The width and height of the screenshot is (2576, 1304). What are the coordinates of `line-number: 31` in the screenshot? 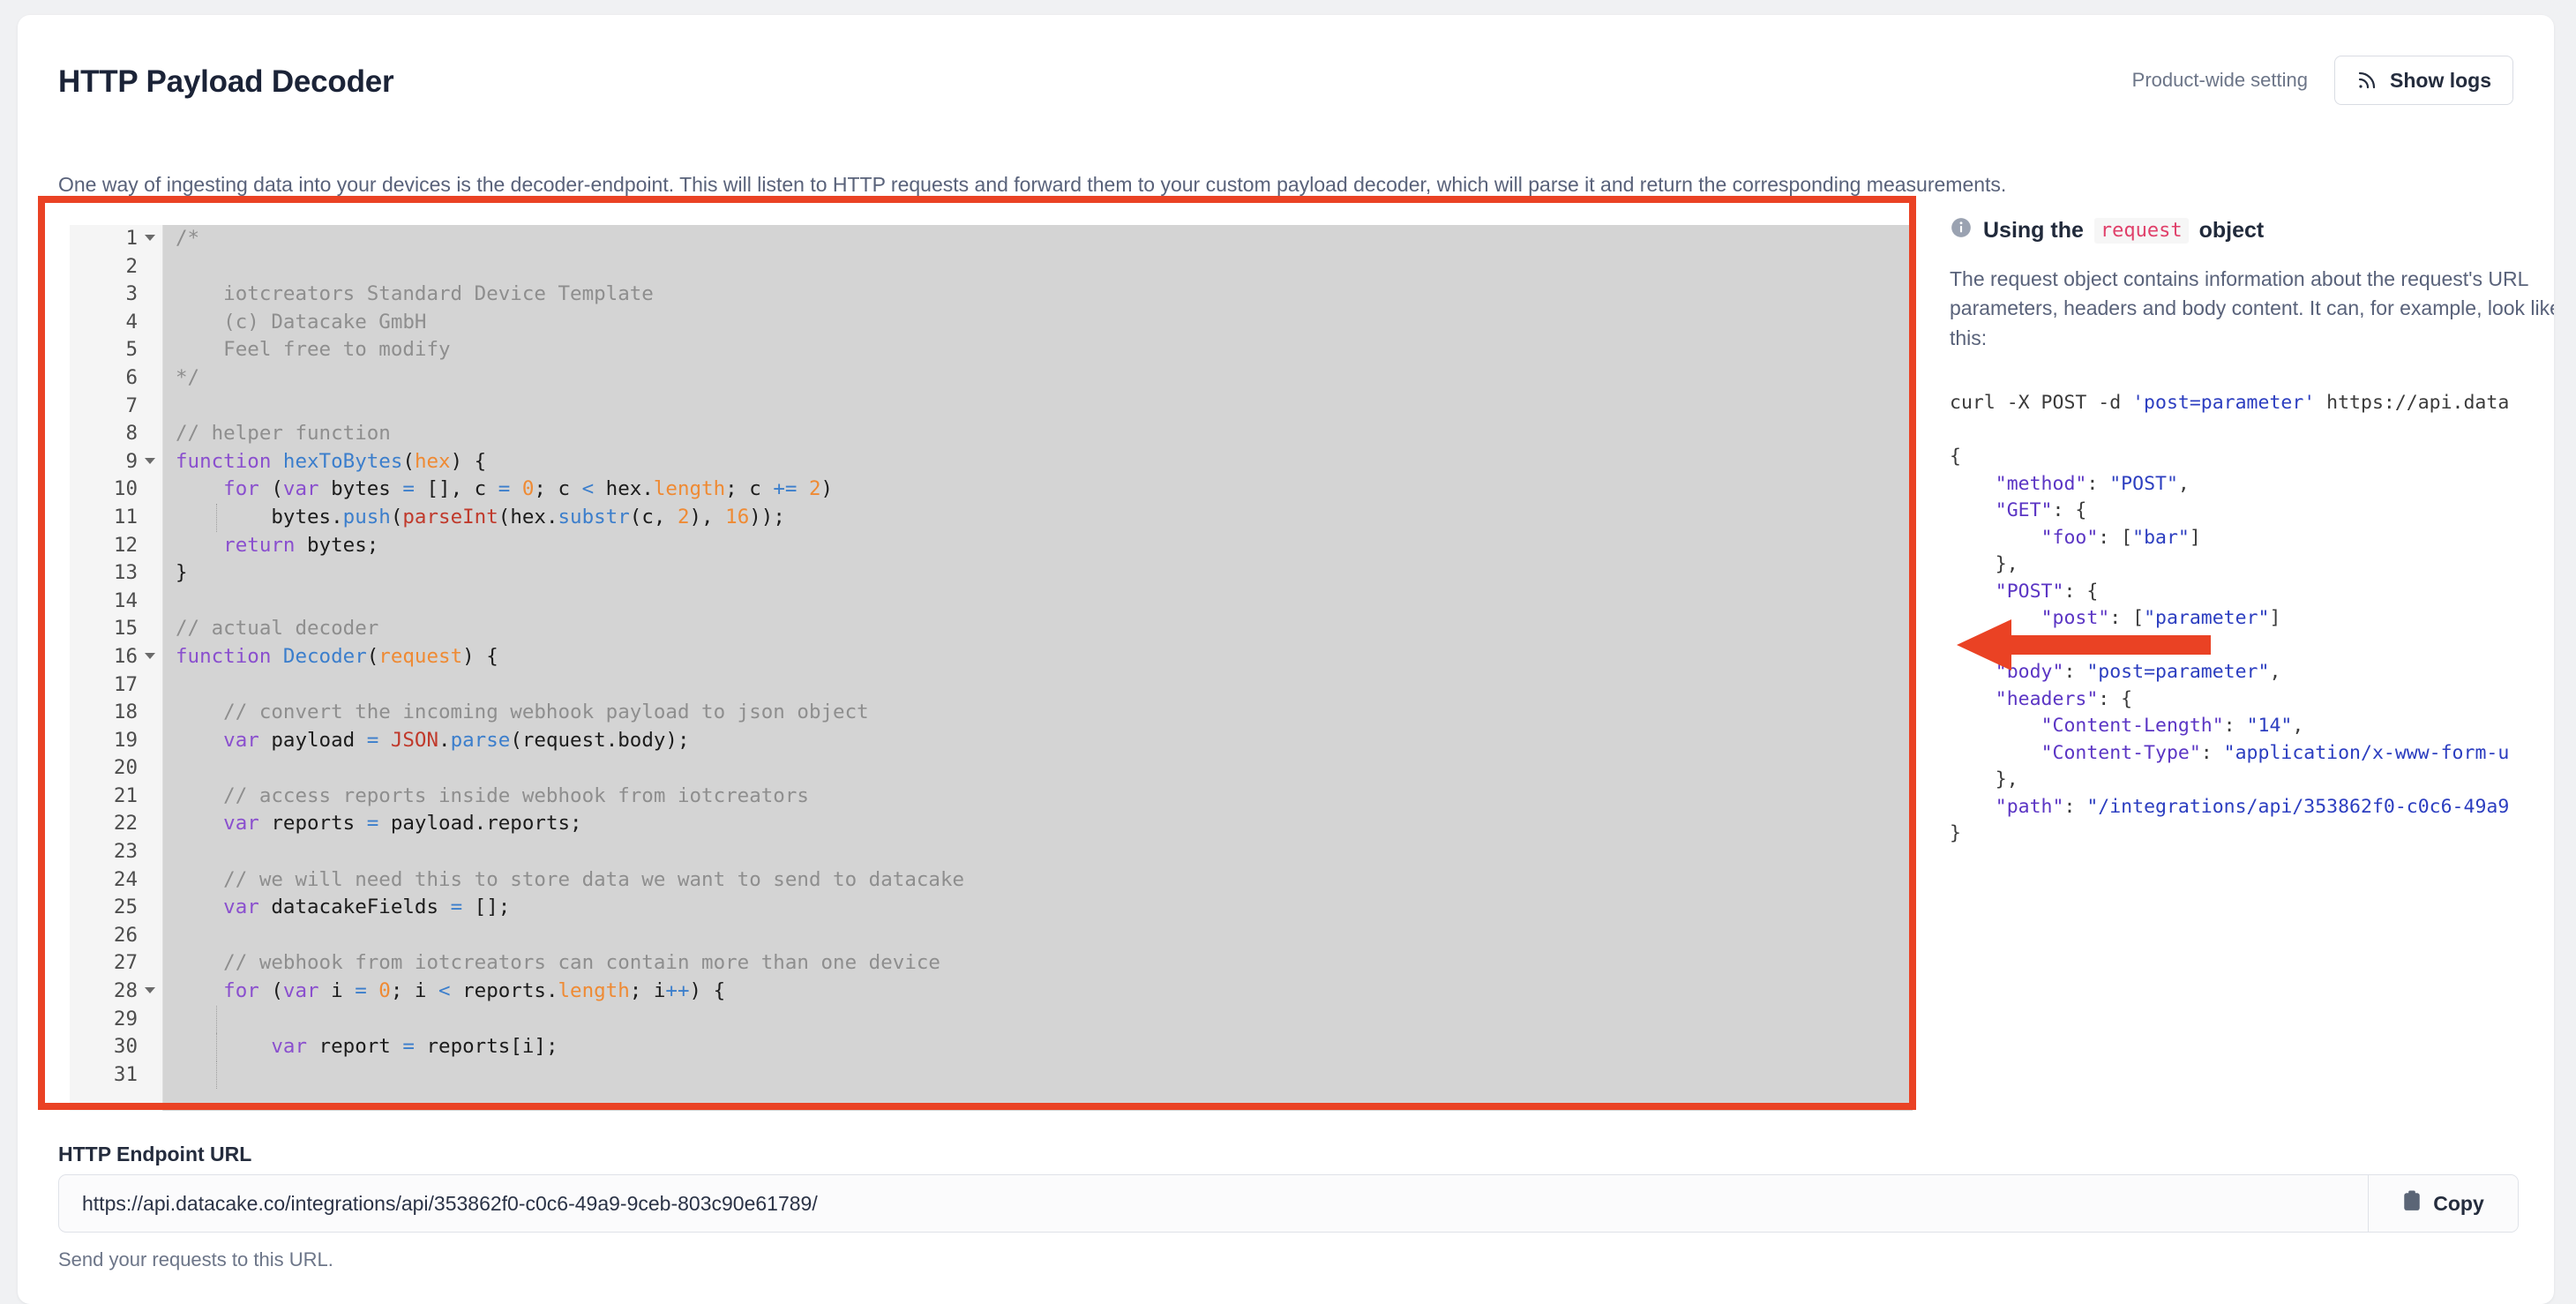 It's located at (126, 1074).